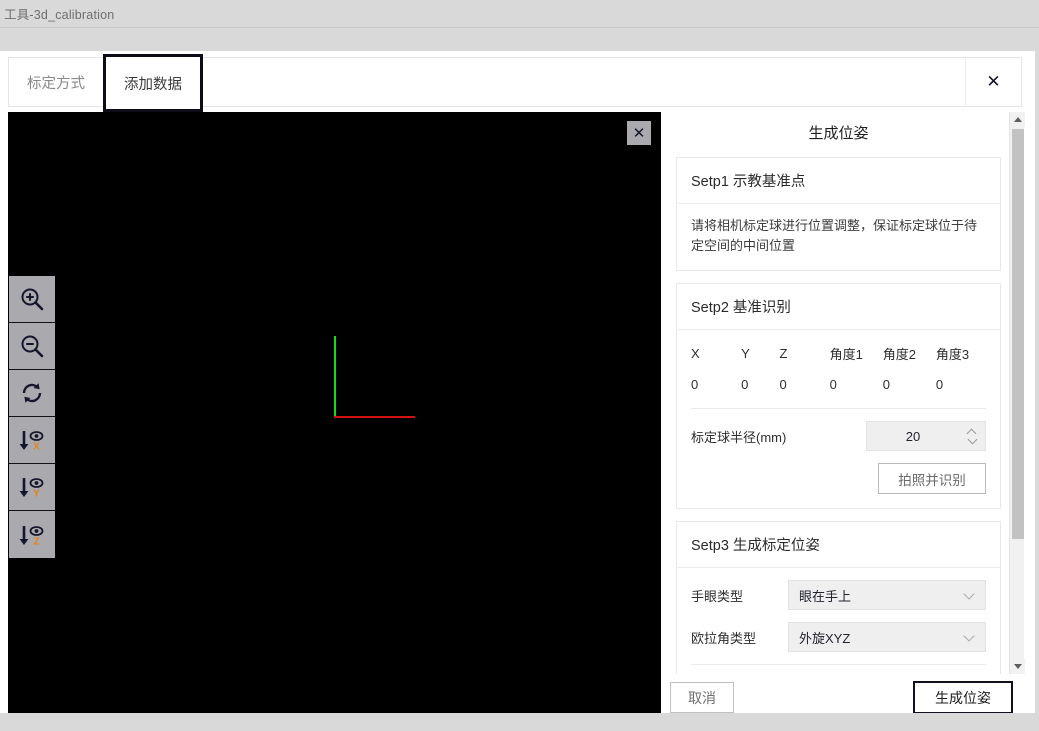 The height and width of the screenshot is (731, 1039). I want to click on scroll-up-button, so click(1017, 119).